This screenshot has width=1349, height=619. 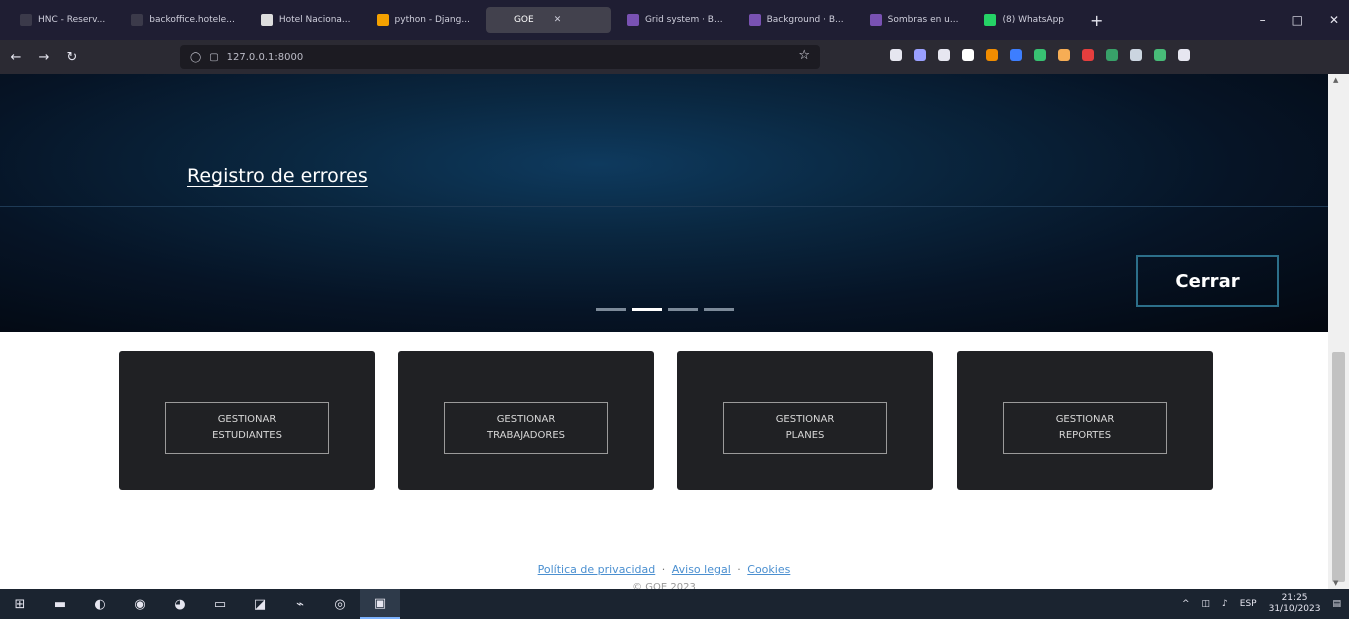 I want to click on language-indicator: ESP, so click(x=1248, y=604).